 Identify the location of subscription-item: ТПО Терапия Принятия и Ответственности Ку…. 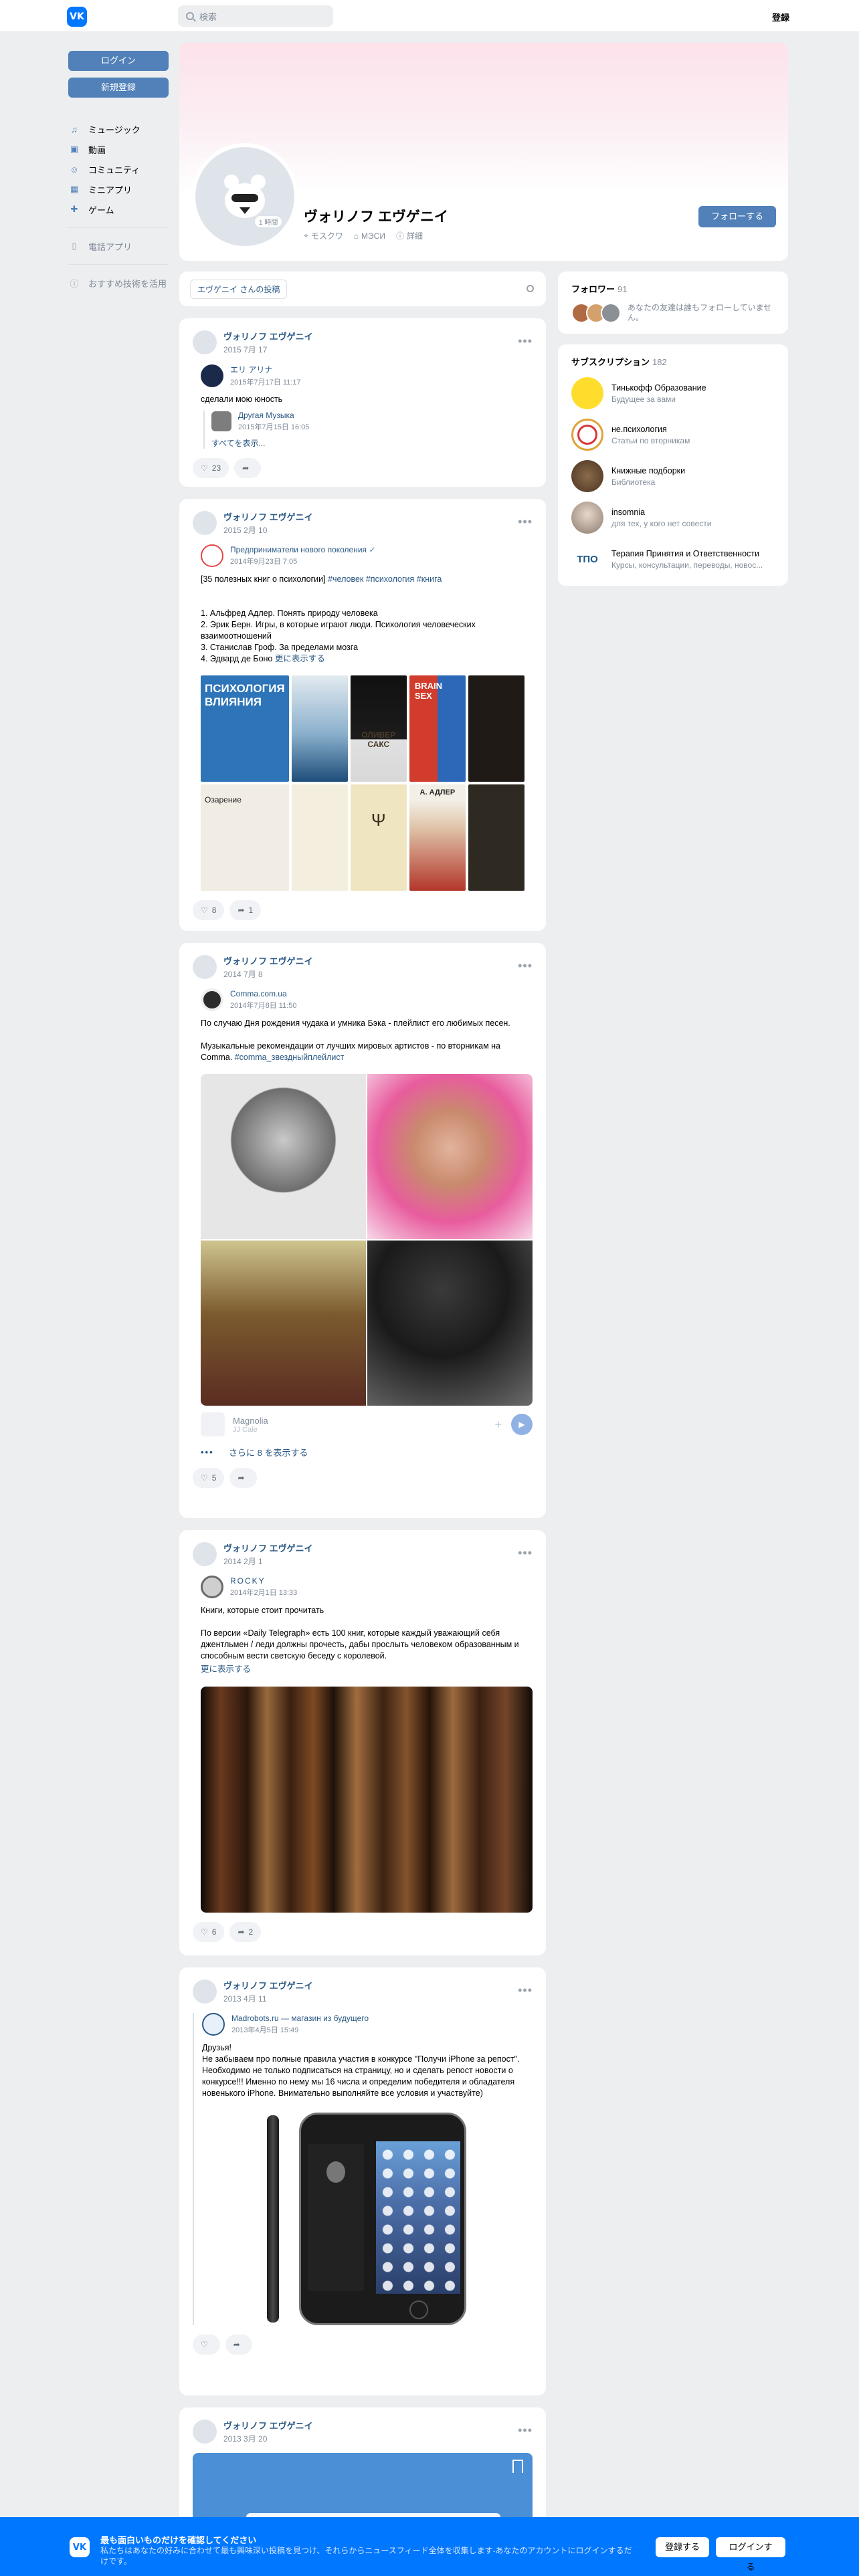
(673, 559).